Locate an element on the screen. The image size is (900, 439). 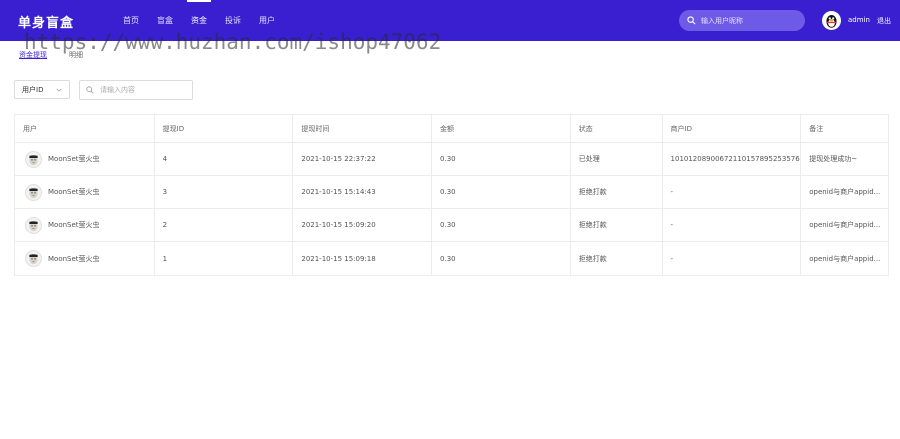
column-header-user: 用户 is located at coordinates (85, 128).